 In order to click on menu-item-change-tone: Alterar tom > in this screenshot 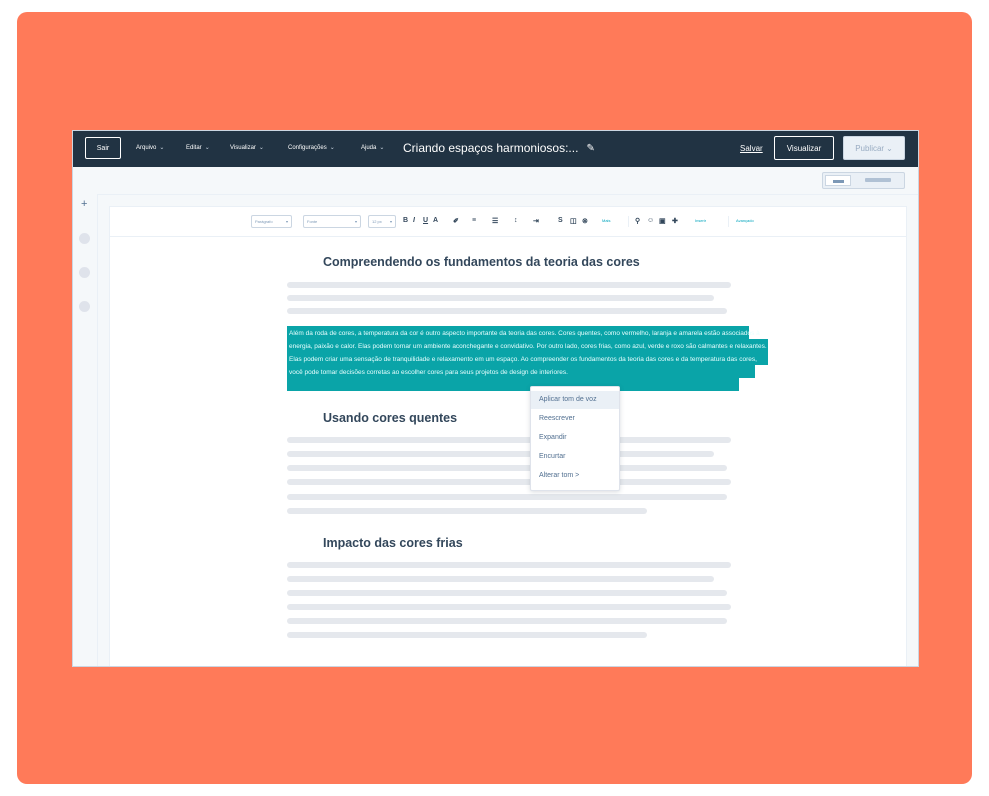, I will do `click(575, 476)`.